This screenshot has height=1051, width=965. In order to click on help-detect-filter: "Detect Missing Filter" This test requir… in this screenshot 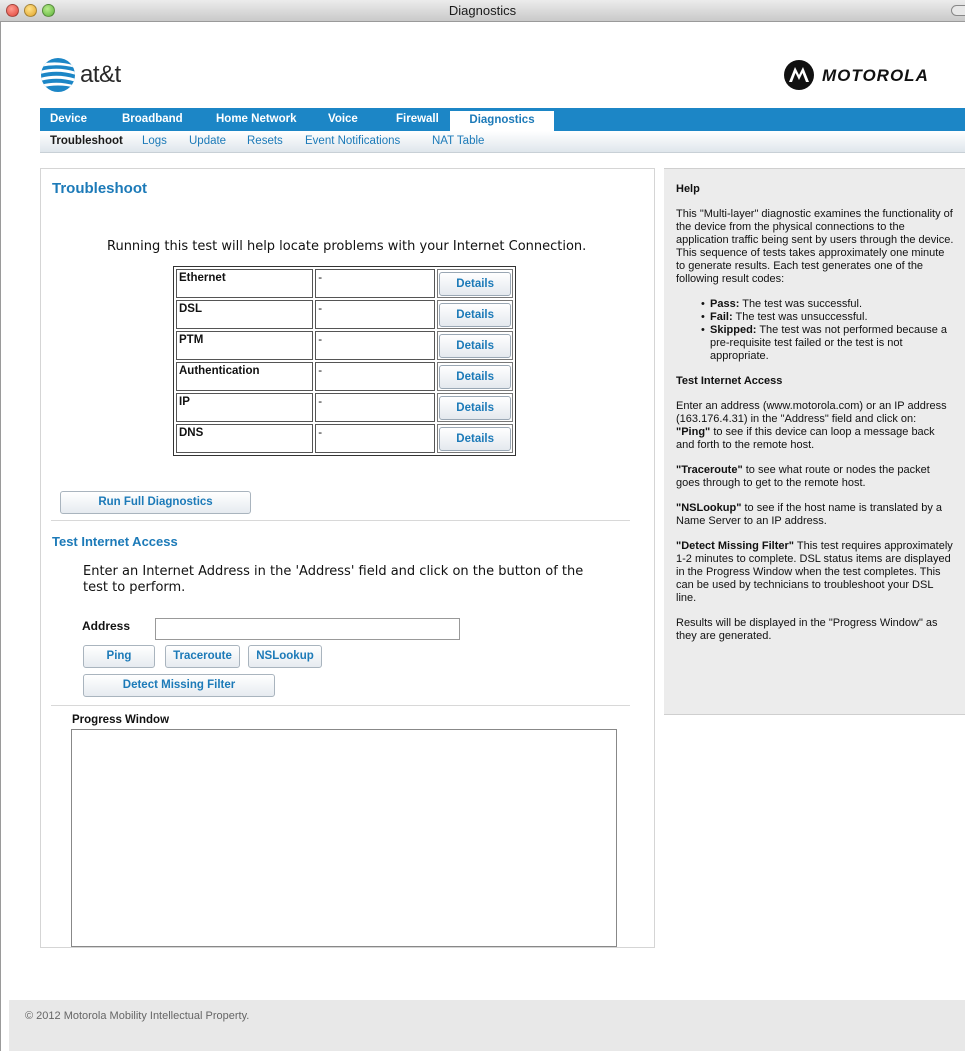, I will do `click(814, 572)`.